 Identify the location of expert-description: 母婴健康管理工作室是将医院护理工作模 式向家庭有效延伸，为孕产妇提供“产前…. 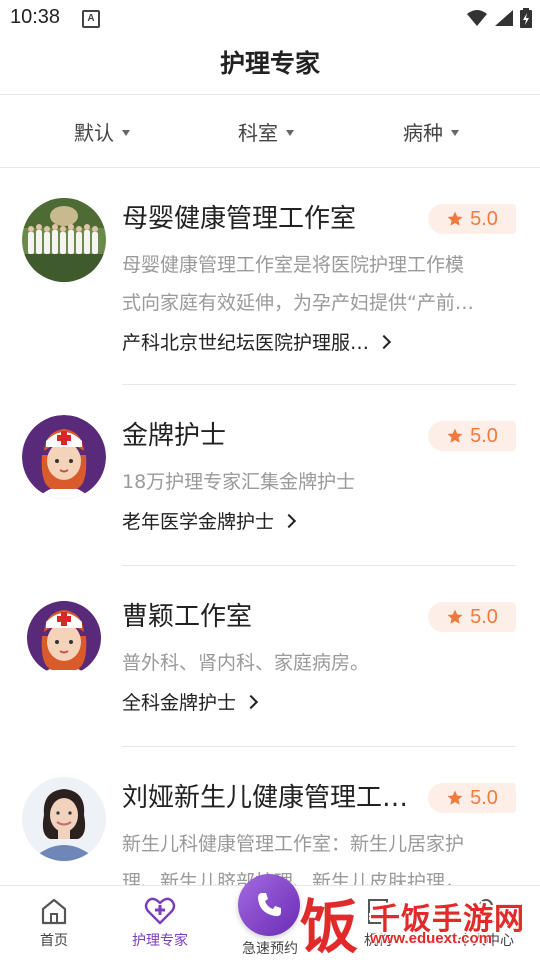
(314, 284).